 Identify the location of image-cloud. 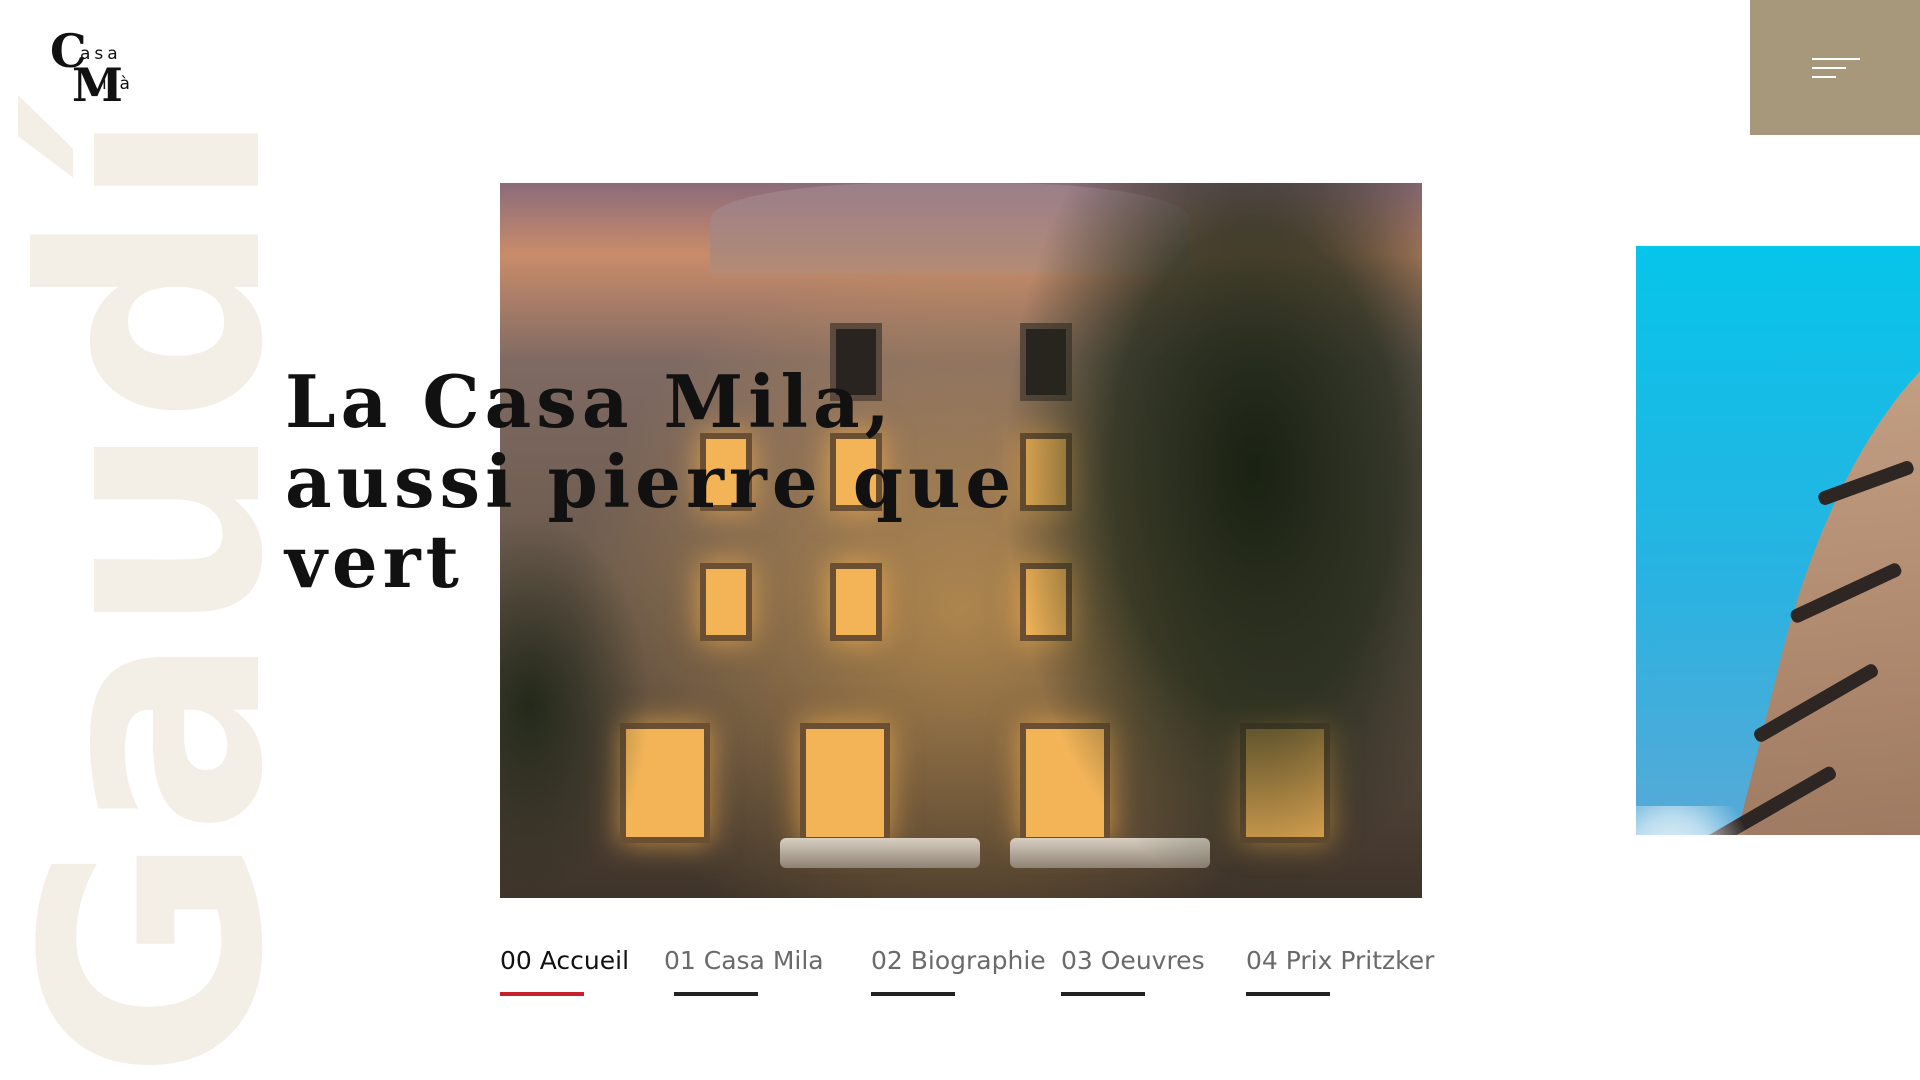
(1696, 820).